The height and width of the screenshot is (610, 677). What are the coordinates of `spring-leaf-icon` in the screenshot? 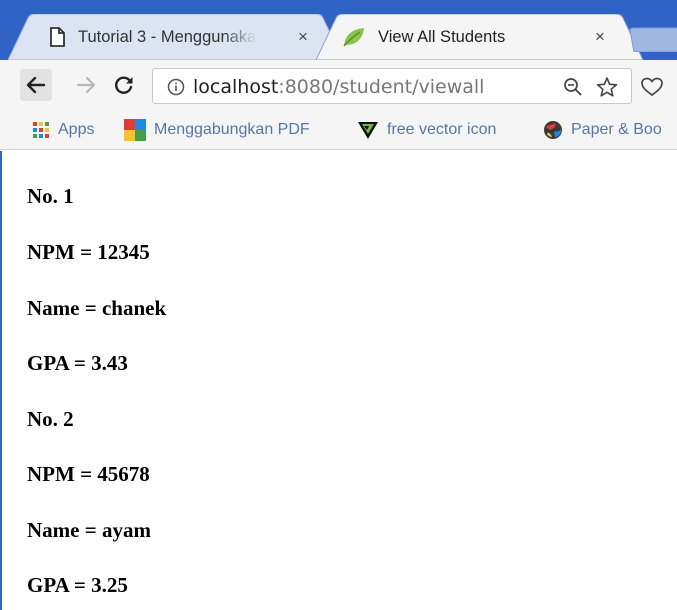 It's located at (353, 37).